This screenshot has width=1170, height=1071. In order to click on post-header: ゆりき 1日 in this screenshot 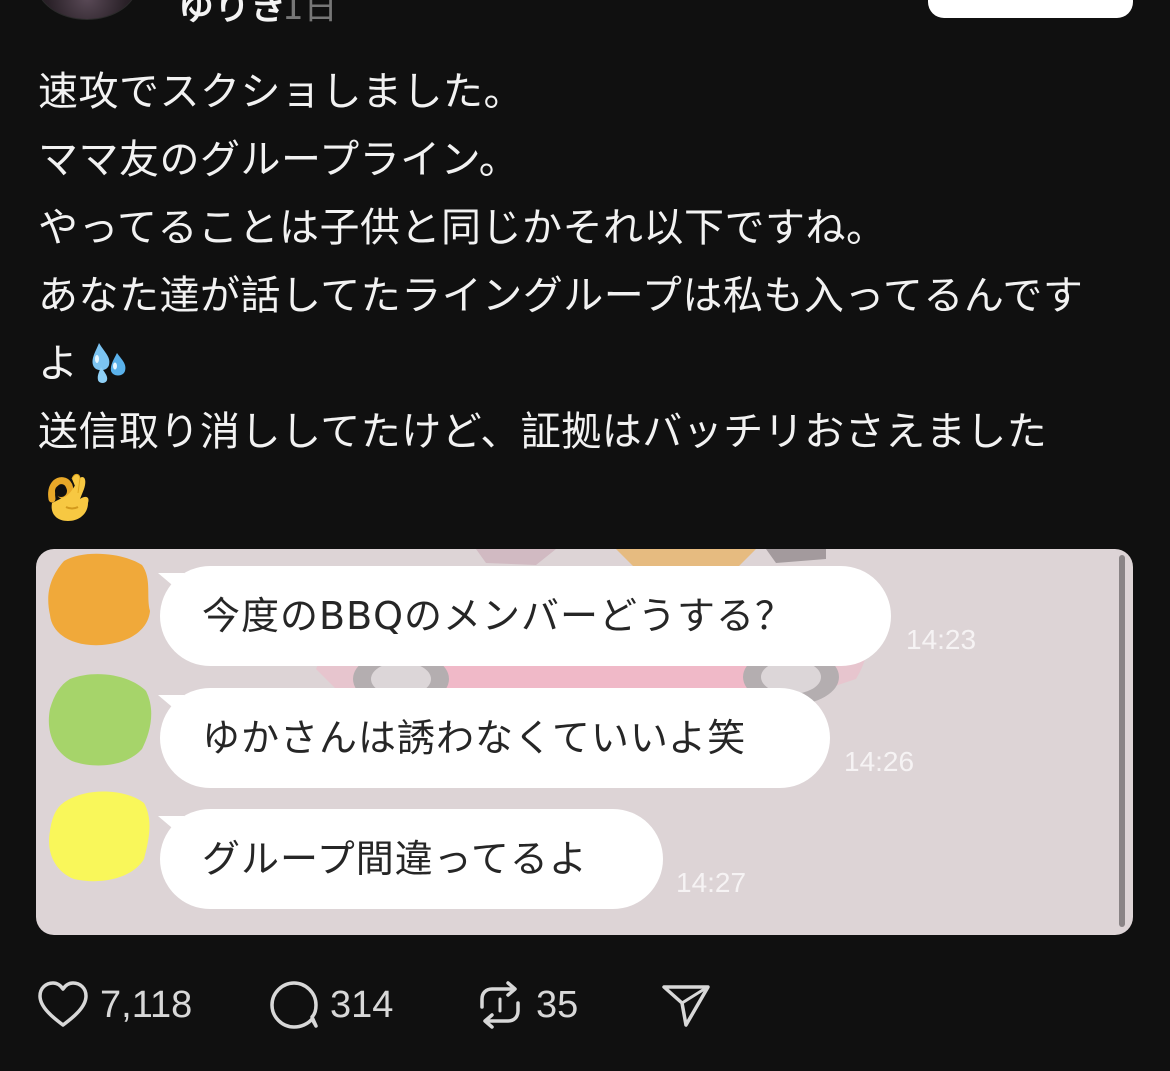, I will do `click(585, 15)`.